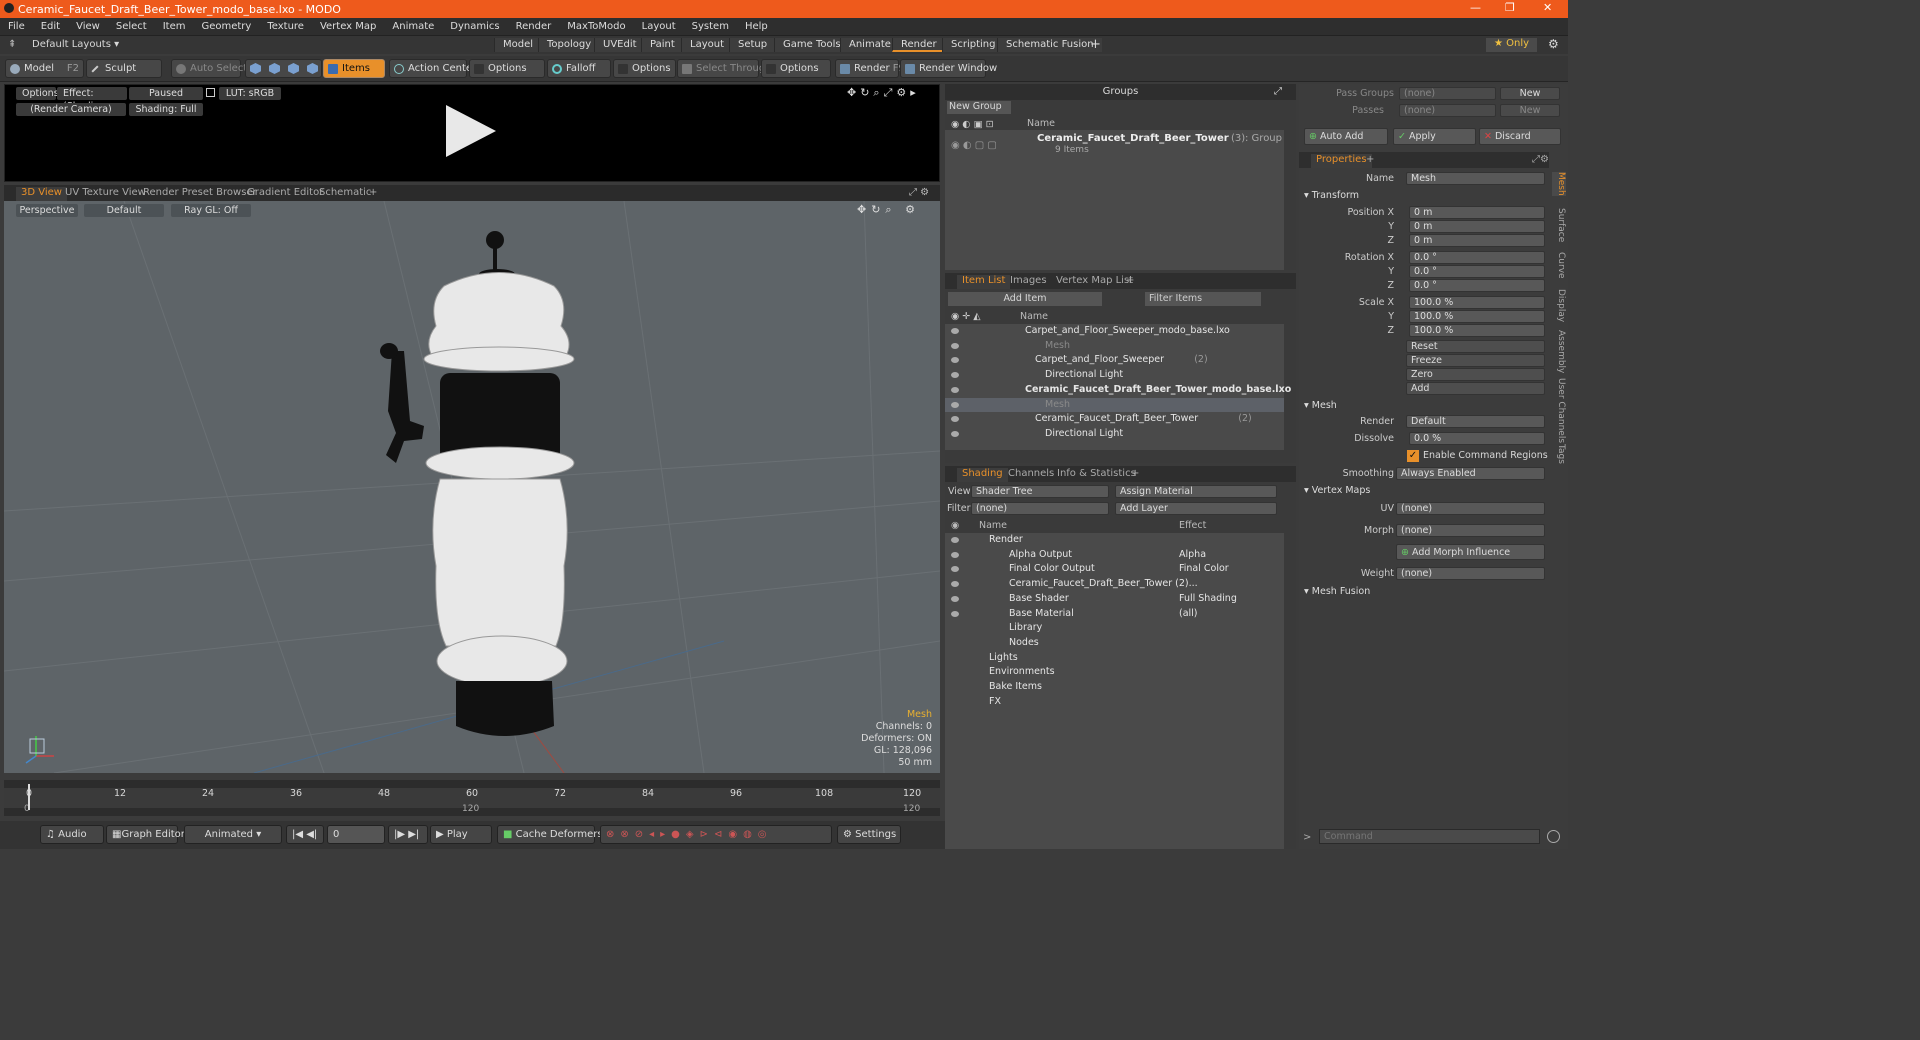  What do you see at coordinates (1114, 628) in the screenshot?
I see `shader-tree-row: Library` at bounding box center [1114, 628].